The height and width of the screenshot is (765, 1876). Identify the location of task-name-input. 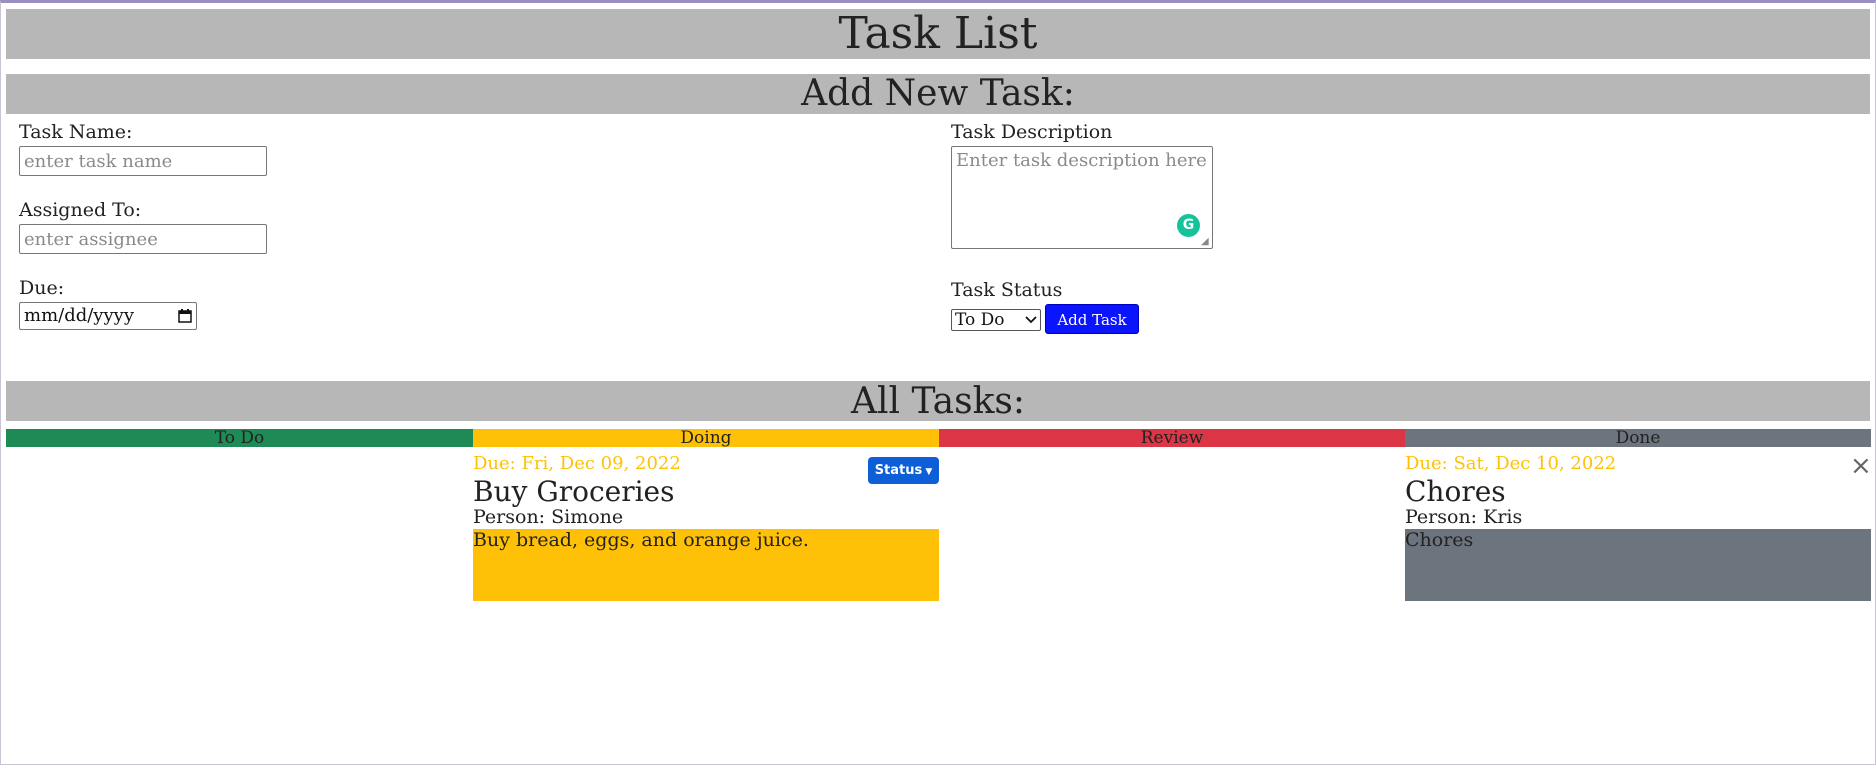
(143, 161).